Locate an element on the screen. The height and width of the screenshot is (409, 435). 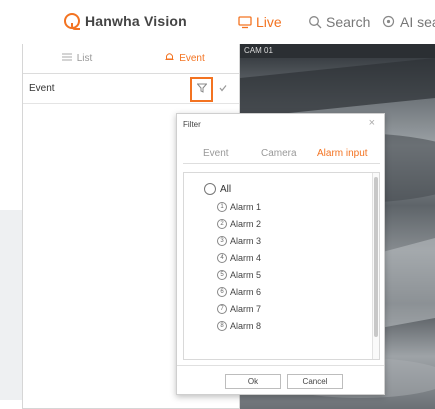
list-item: 3 Alarm 3 is located at coordinates (239, 241).